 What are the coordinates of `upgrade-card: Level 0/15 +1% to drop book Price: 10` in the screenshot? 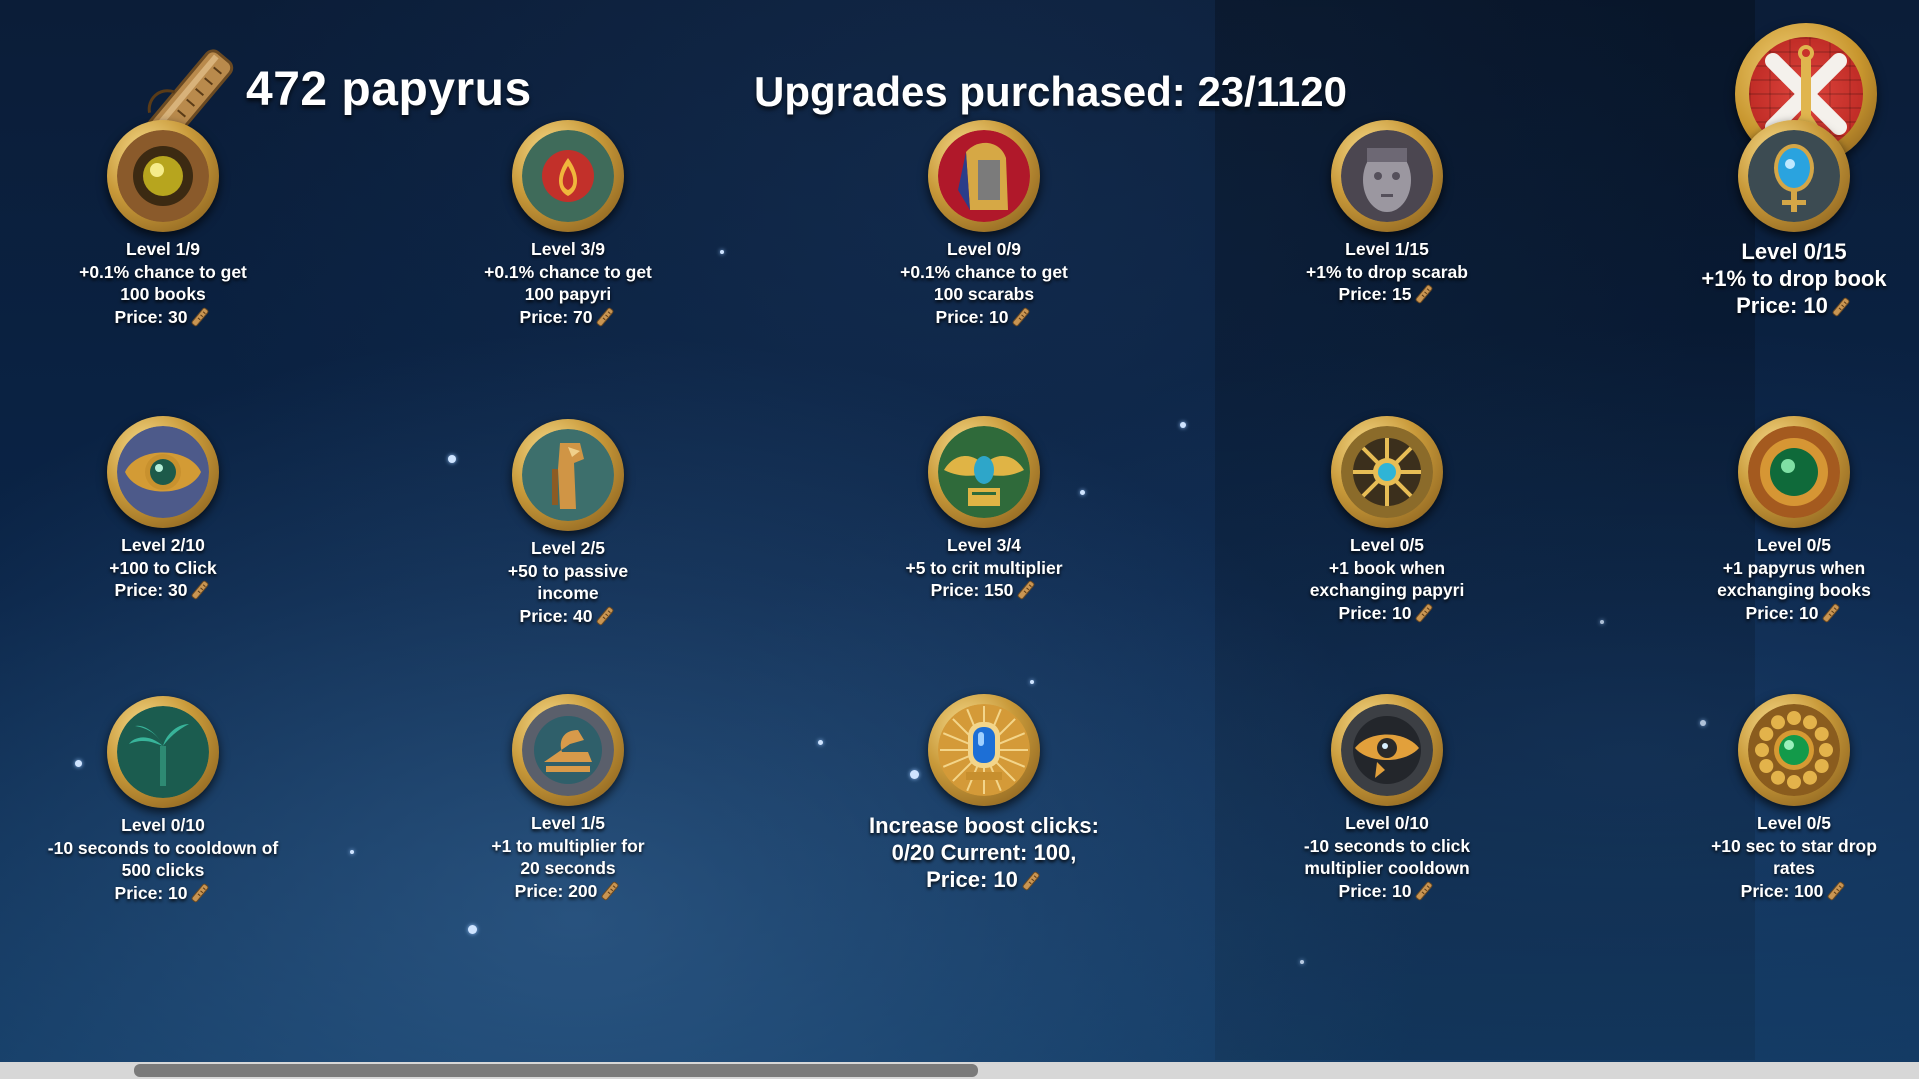 It's located at (1781, 219).